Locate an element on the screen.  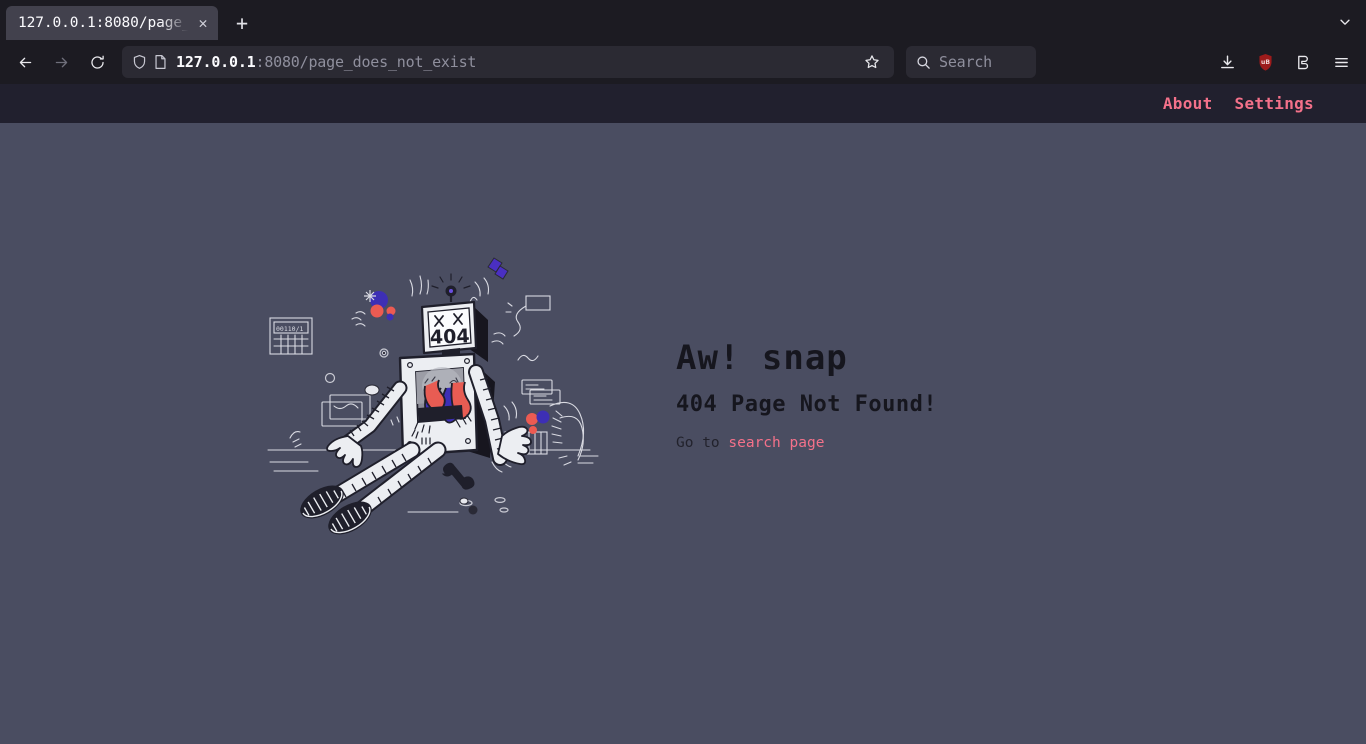
ublock-origin-icon: uB is located at coordinates (1265, 62).